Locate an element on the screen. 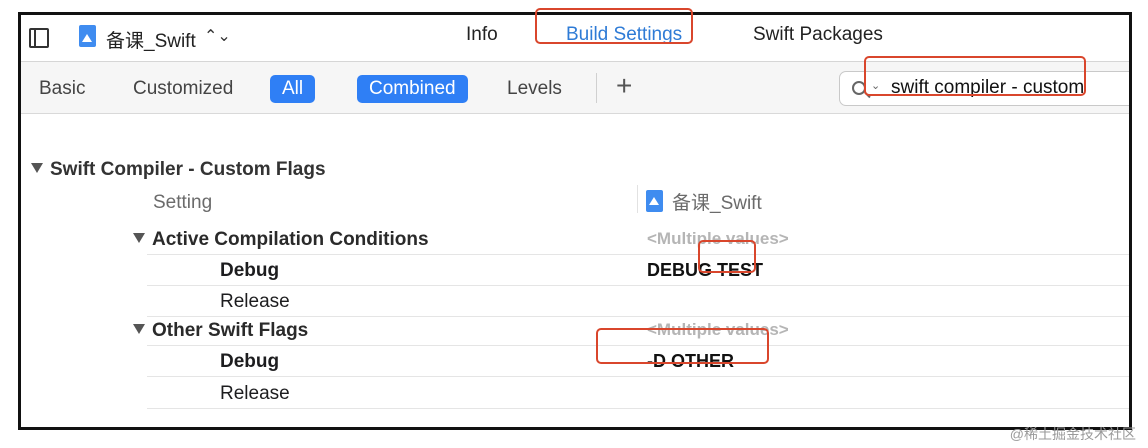 This screenshot has width=1148, height=448. setting-label: Active Compilation Conditions is located at coordinates (281, 240).